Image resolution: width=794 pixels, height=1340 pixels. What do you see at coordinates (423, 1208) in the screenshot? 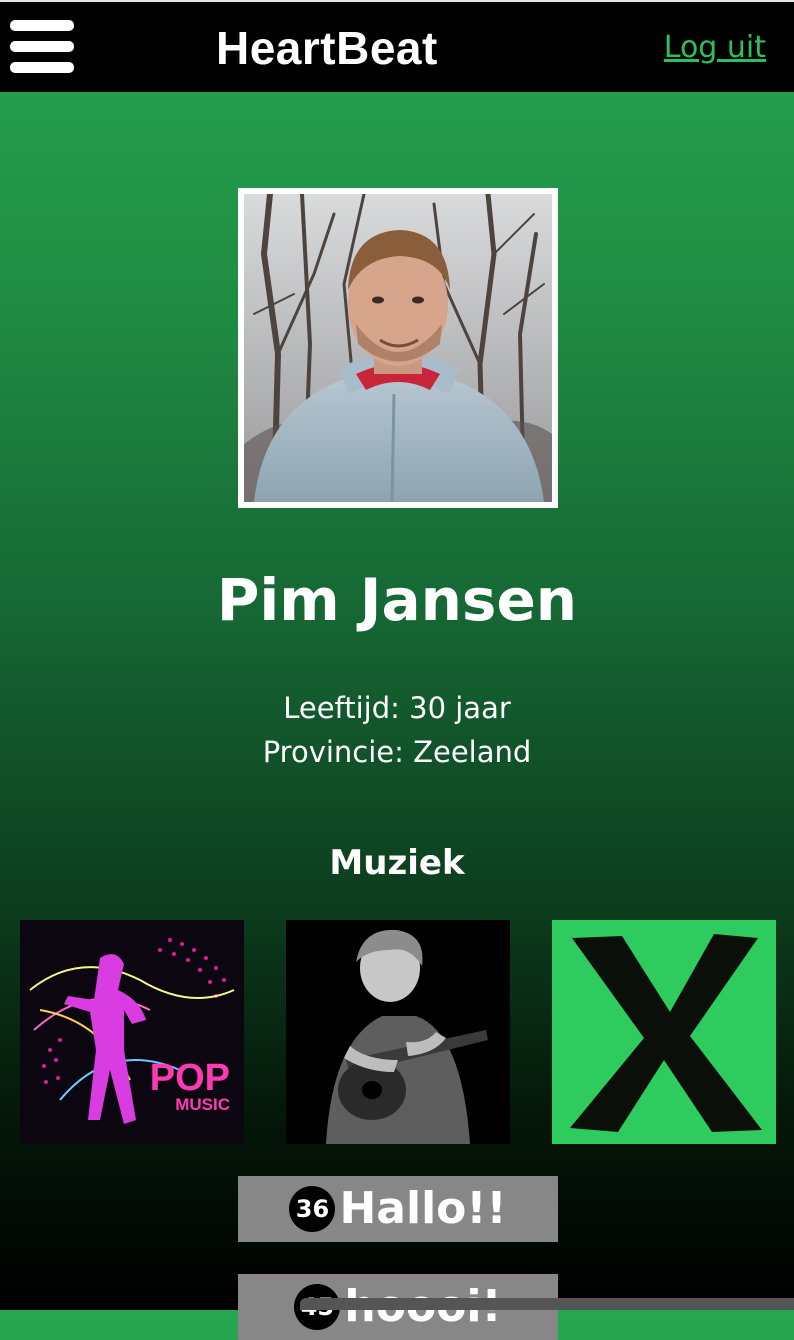
I see `message-text: Hallo!!` at bounding box center [423, 1208].